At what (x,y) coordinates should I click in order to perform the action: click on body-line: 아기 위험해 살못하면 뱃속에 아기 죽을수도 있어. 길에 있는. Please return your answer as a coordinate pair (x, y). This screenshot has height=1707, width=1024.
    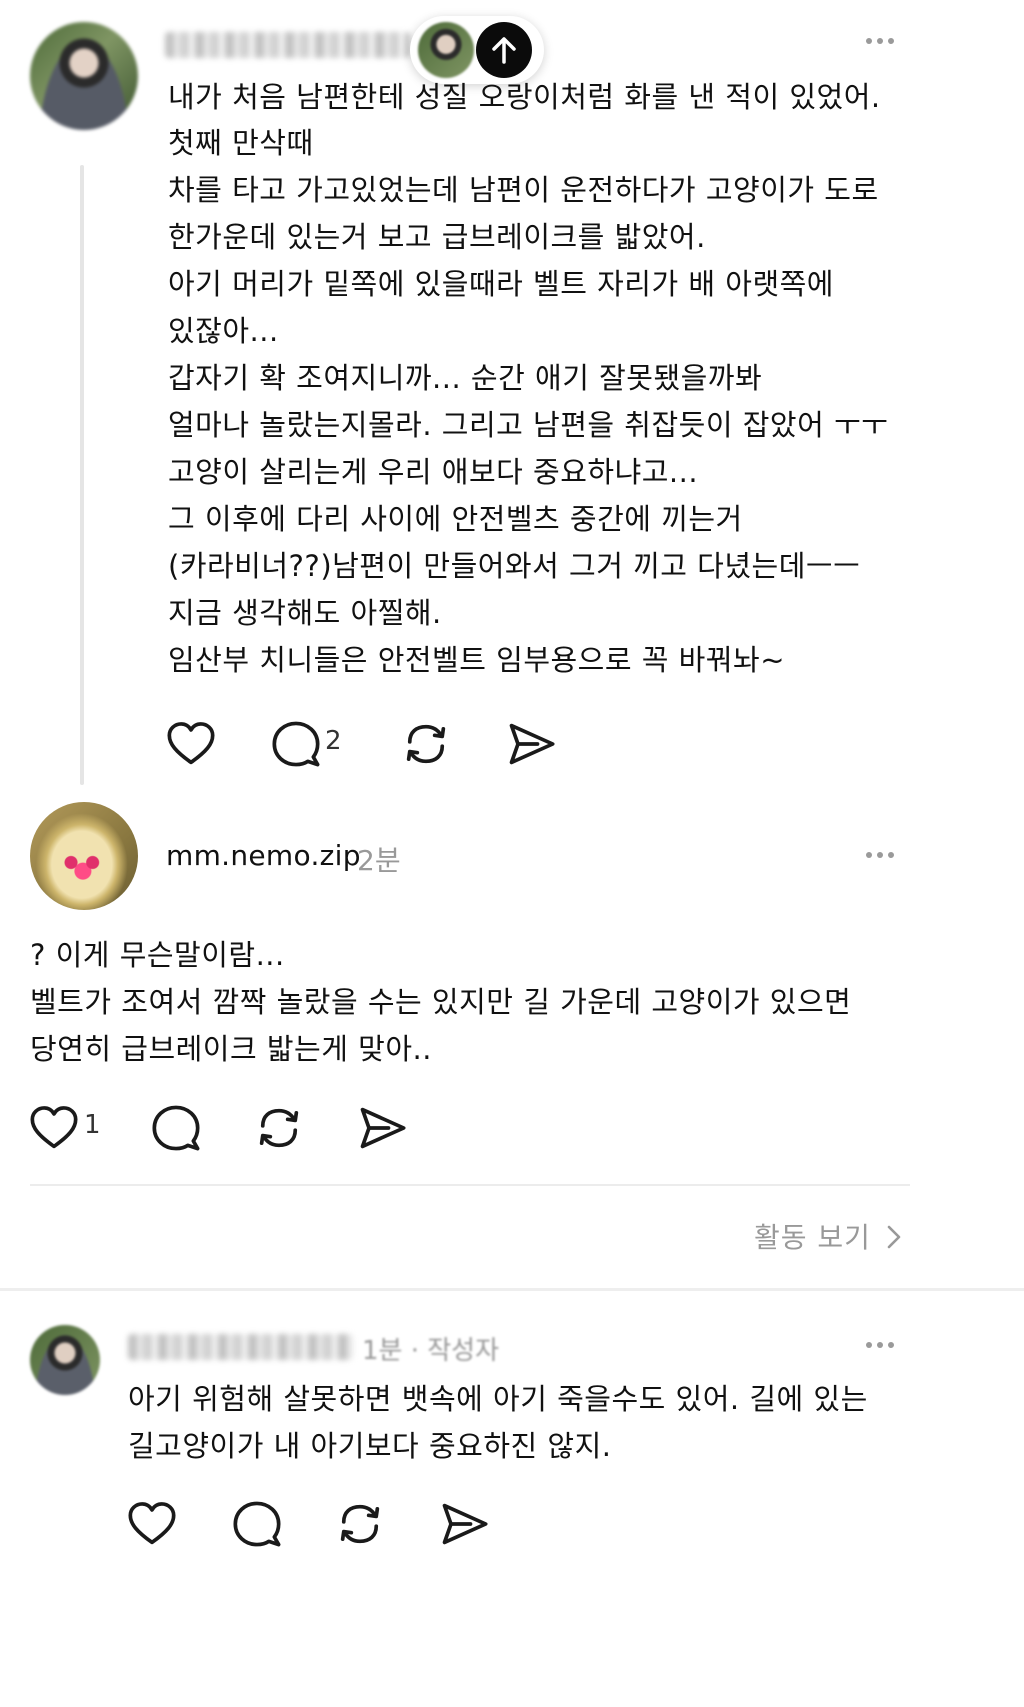
    Looking at the image, I should click on (498, 1399).